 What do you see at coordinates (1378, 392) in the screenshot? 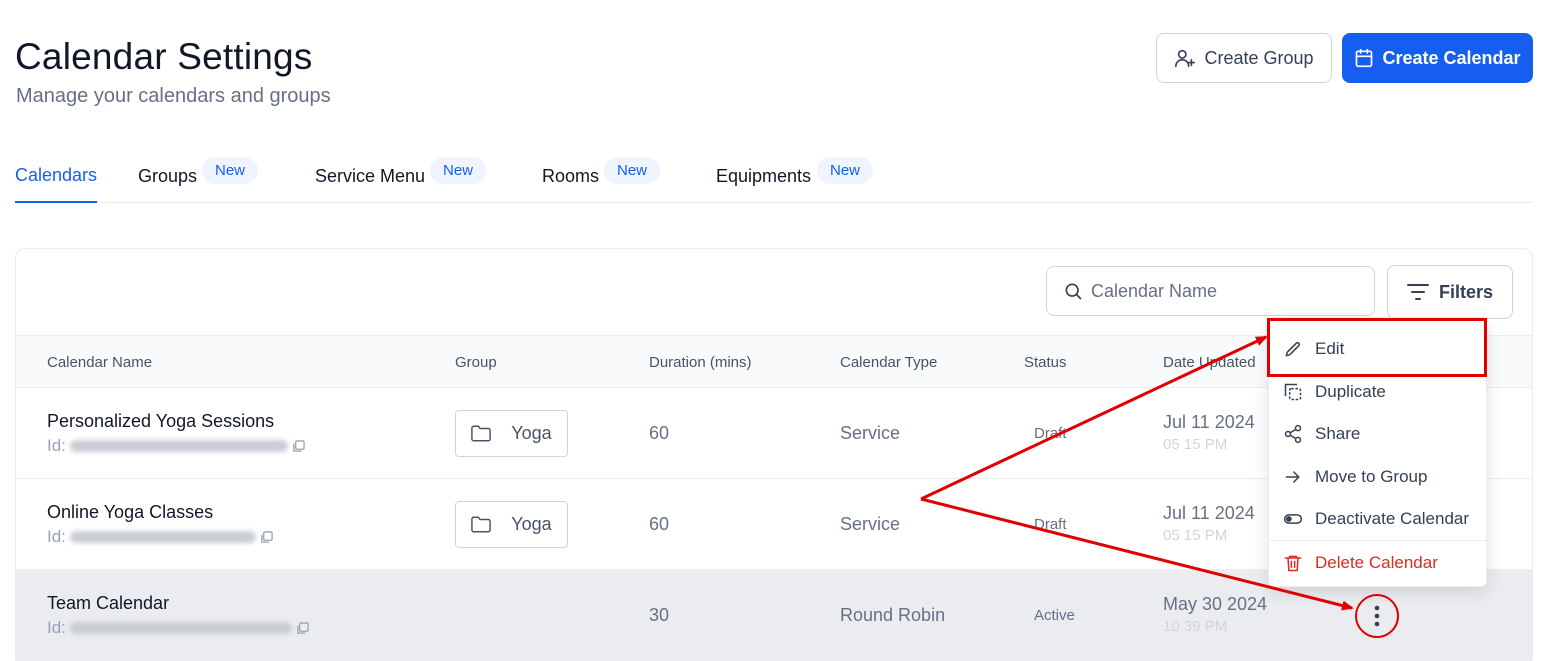
I see `menu-item-duplicate: Duplicate` at bounding box center [1378, 392].